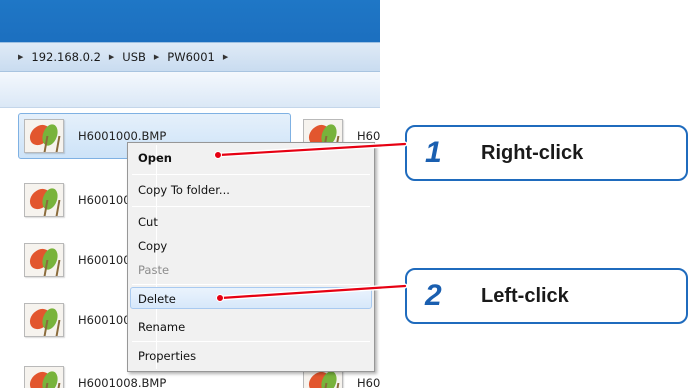  What do you see at coordinates (311, 221) in the screenshot?
I see `leader-lines` at bounding box center [311, 221].